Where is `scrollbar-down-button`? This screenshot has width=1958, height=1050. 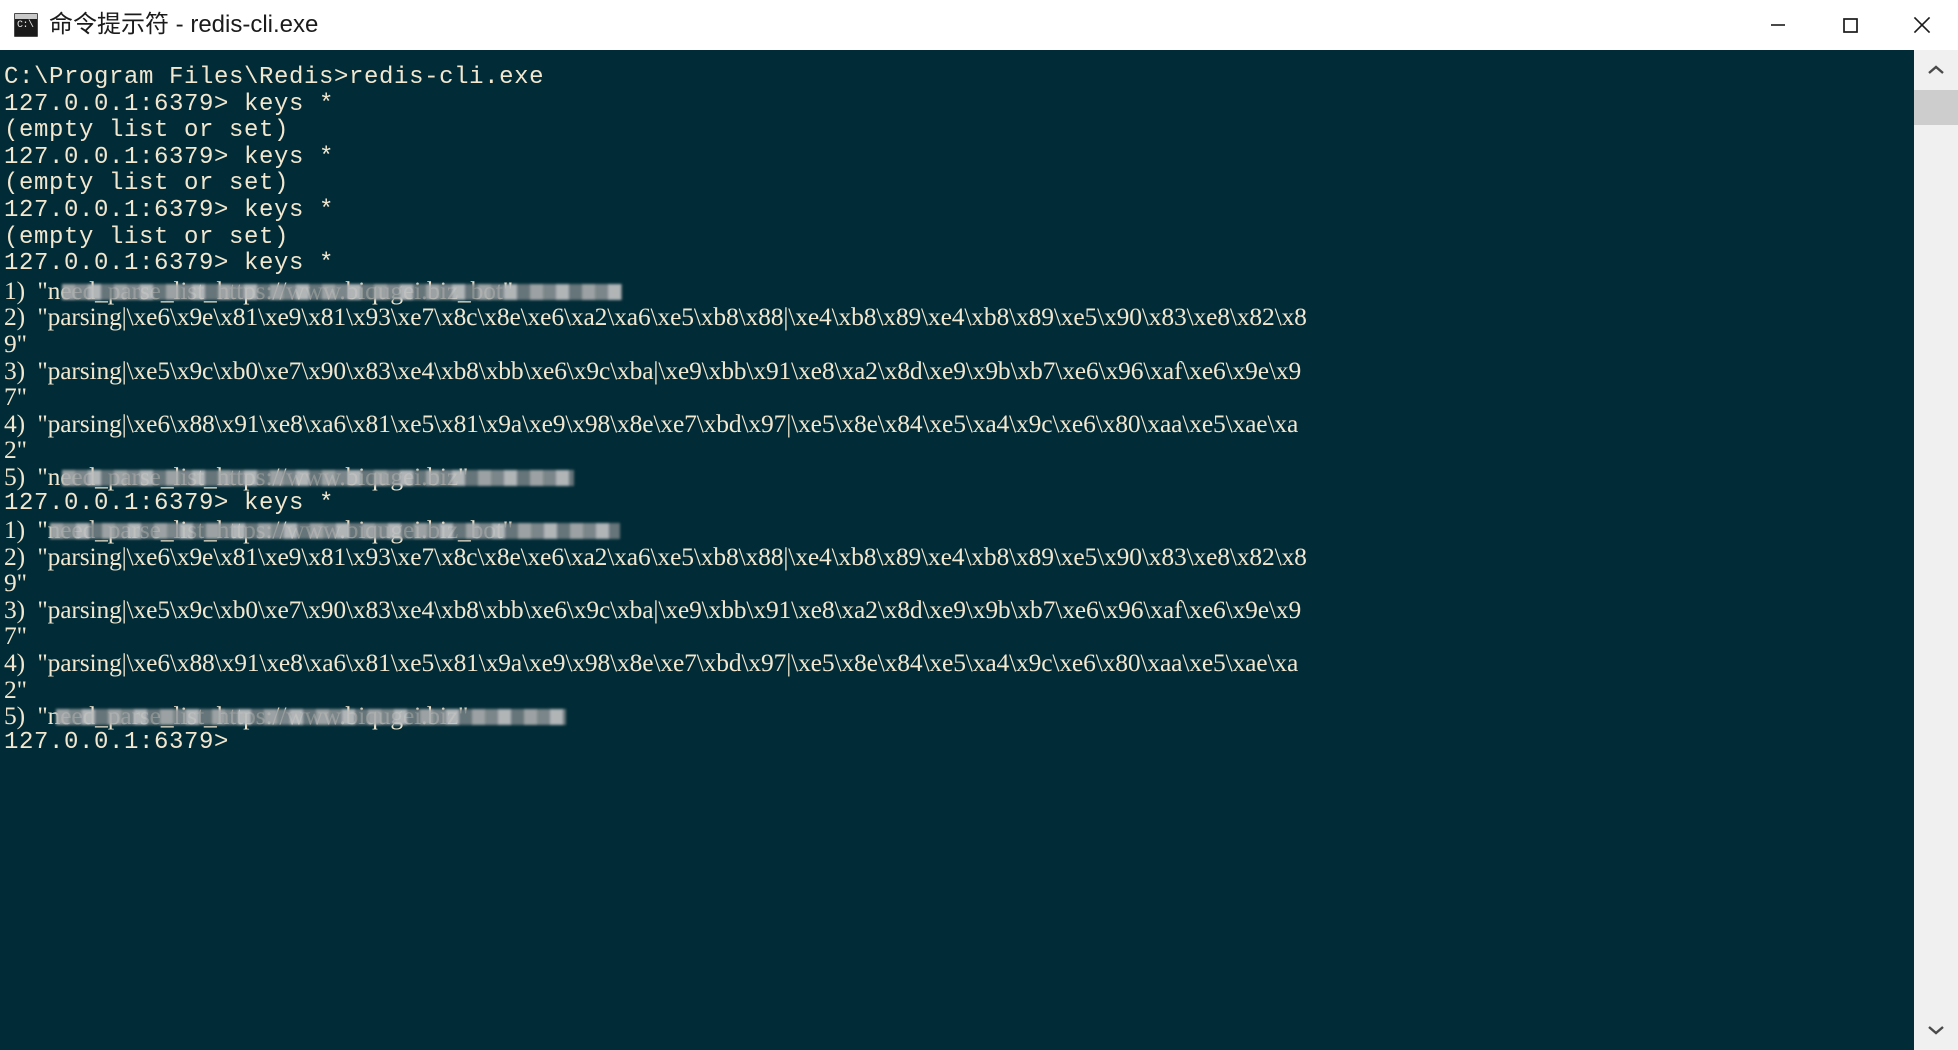
scrollbar-down-button is located at coordinates (1936, 1030).